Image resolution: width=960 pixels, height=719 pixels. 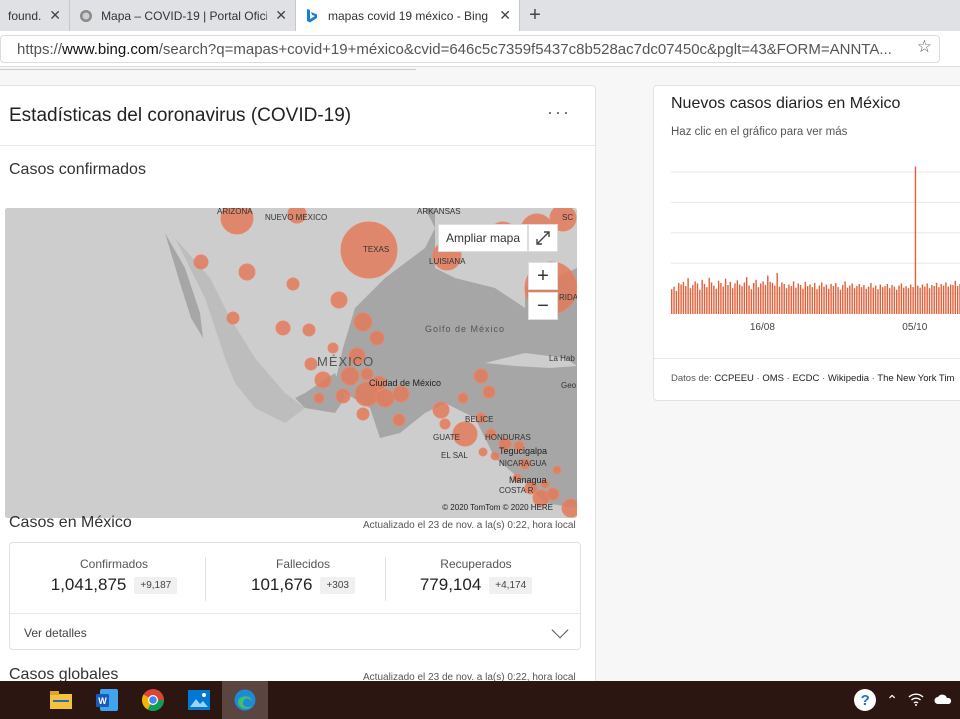 I want to click on view-details-button: Ver detalles, so click(x=295, y=632).